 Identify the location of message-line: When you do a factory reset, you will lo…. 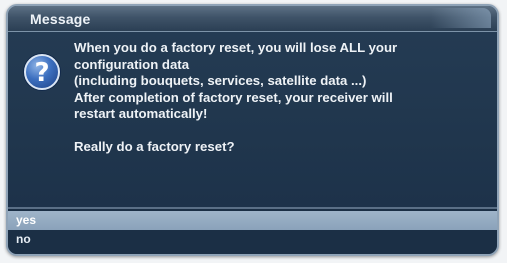
(236, 47).